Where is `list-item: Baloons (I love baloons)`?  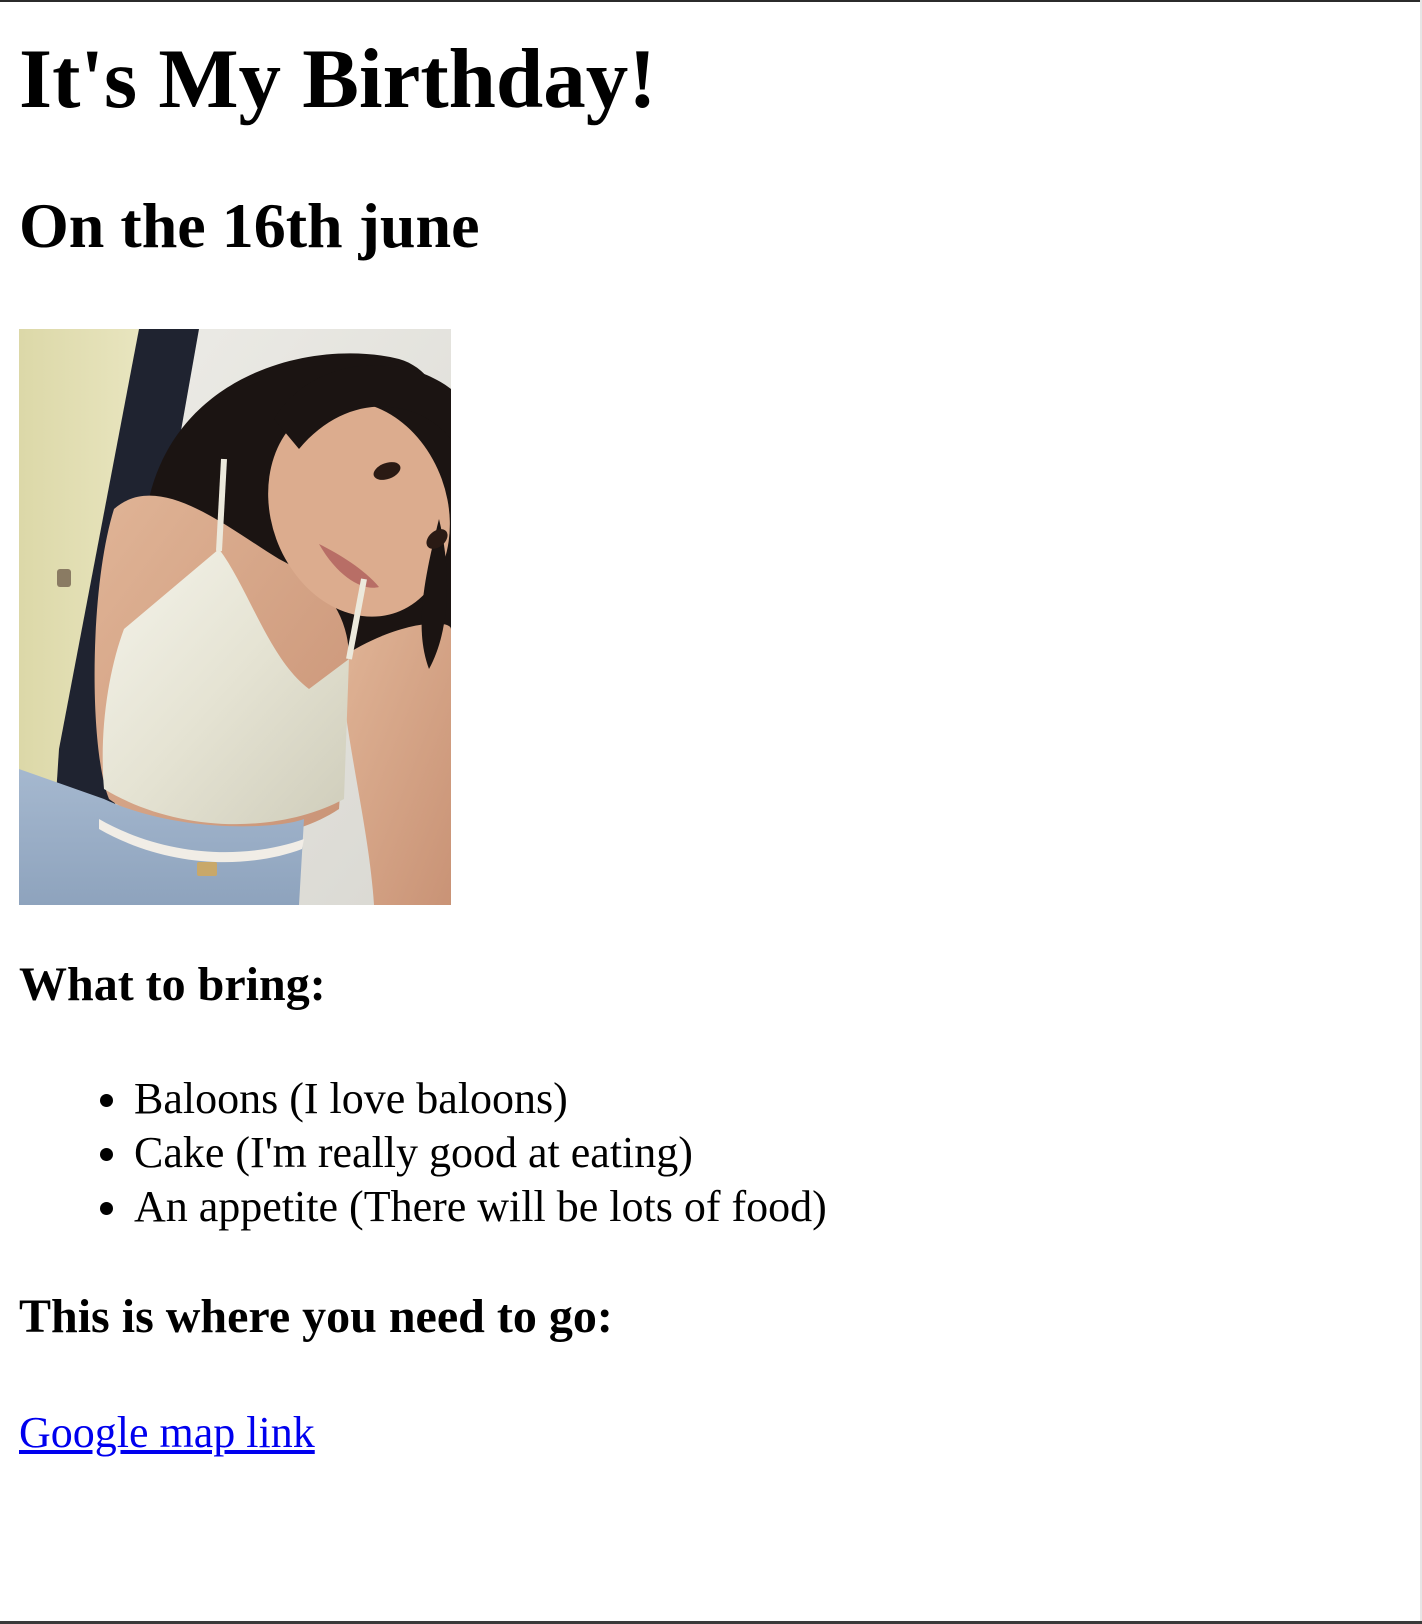 list-item: Baloons (I love baloons) is located at coordinates (463, 1099).